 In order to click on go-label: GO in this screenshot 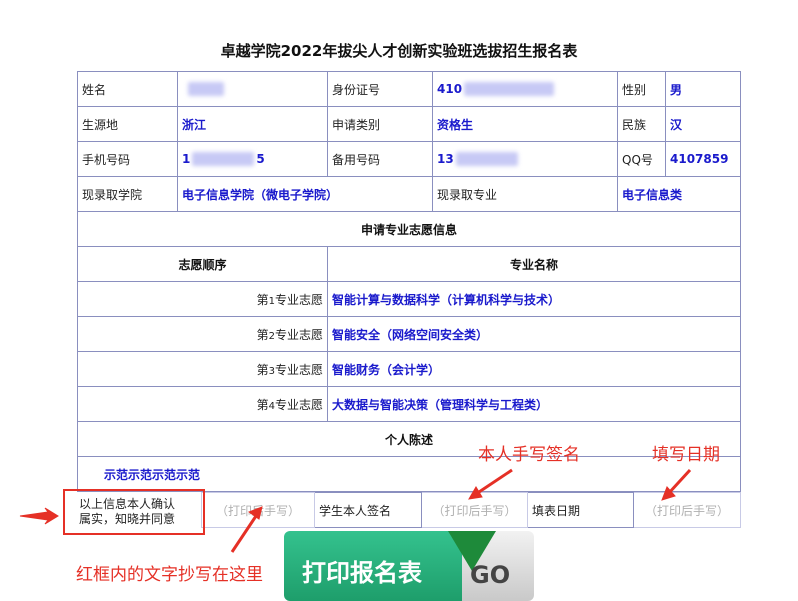, I will do `click(490, 575)`.